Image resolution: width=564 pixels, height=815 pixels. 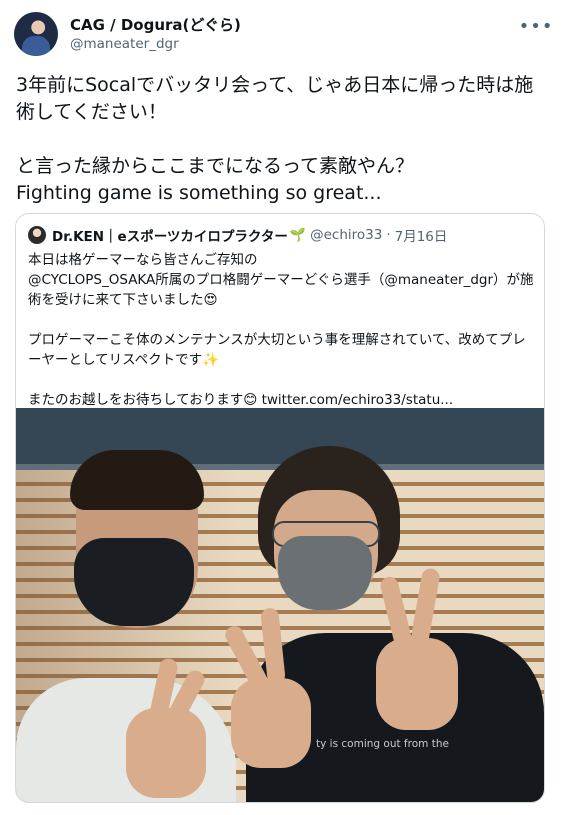 What do you see at coordinates (382, 744) in the screenshot?
I see `shirt-print-text: ty is coming out from the` at bounding box center [382, 744].